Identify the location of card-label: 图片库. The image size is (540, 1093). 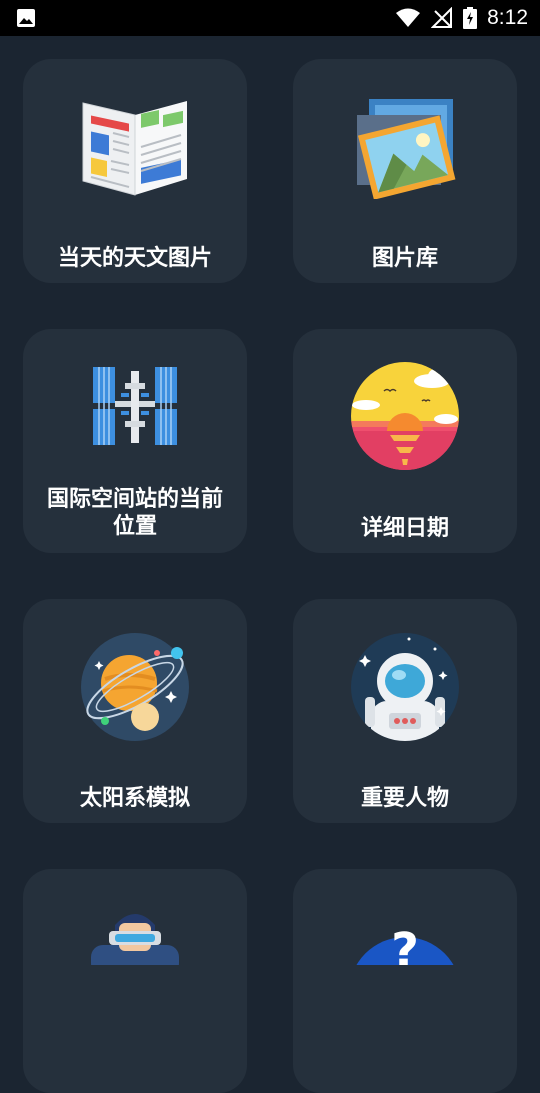
(404, 258).